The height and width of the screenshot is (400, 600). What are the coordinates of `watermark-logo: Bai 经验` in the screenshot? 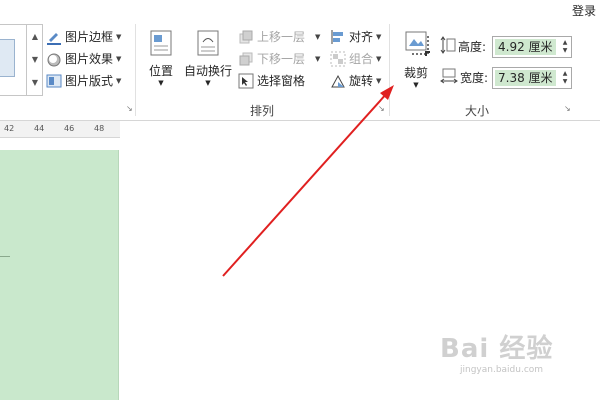 It's located at (497, 349).